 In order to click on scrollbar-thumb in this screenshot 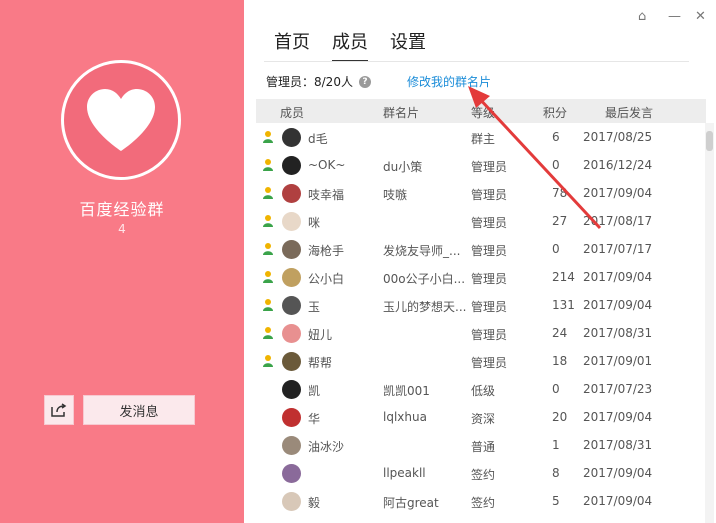, I will do `click(709, 141)`.